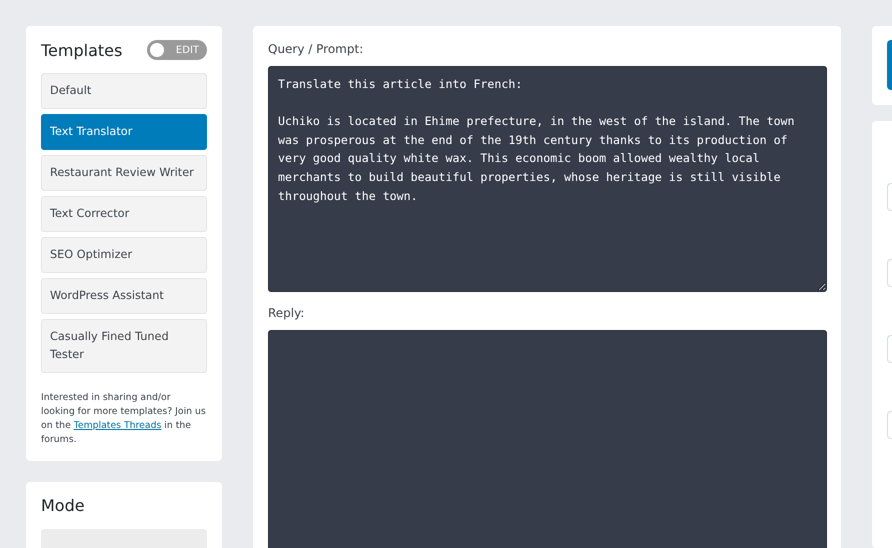 This screenshot has height=548, width=892. I want to click on template-item: Default, so click(124, 91).